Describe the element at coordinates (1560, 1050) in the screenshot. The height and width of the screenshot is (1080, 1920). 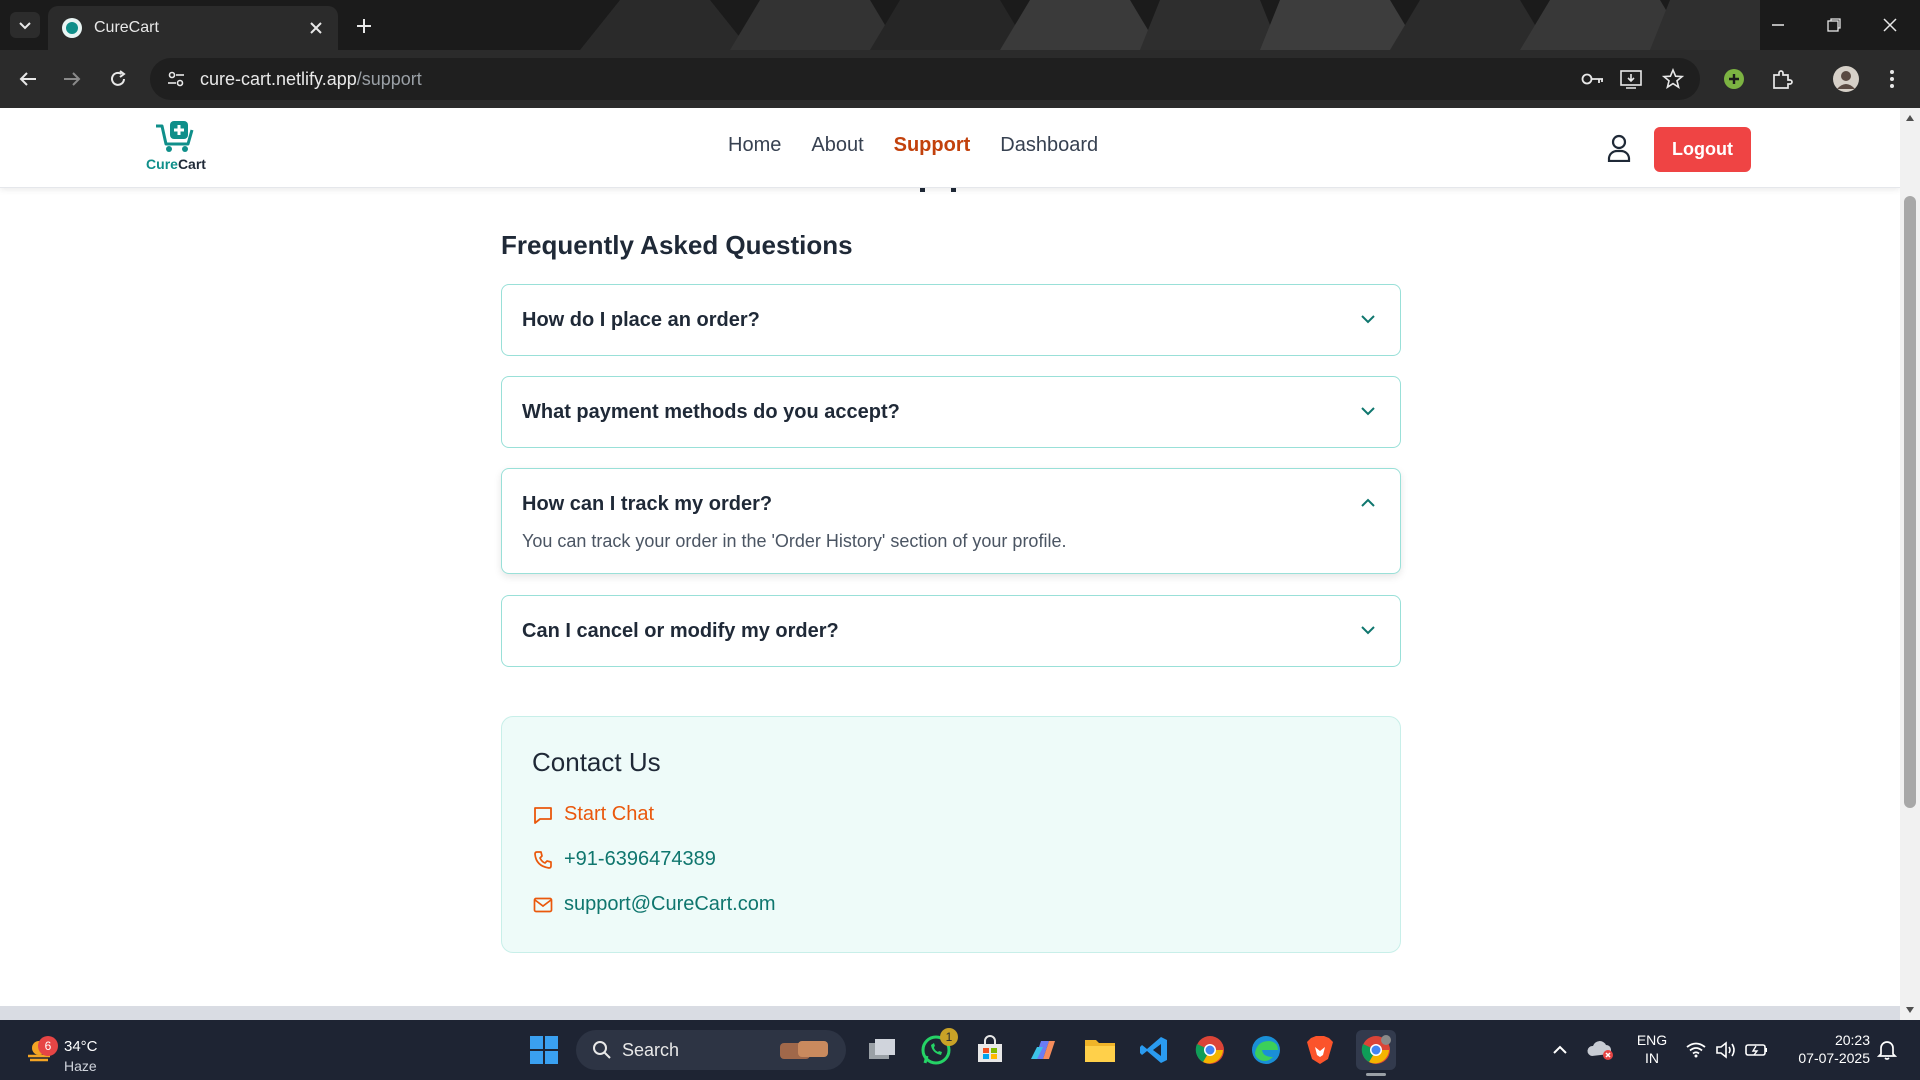
I see `show-hidden-icons-button` at that location.